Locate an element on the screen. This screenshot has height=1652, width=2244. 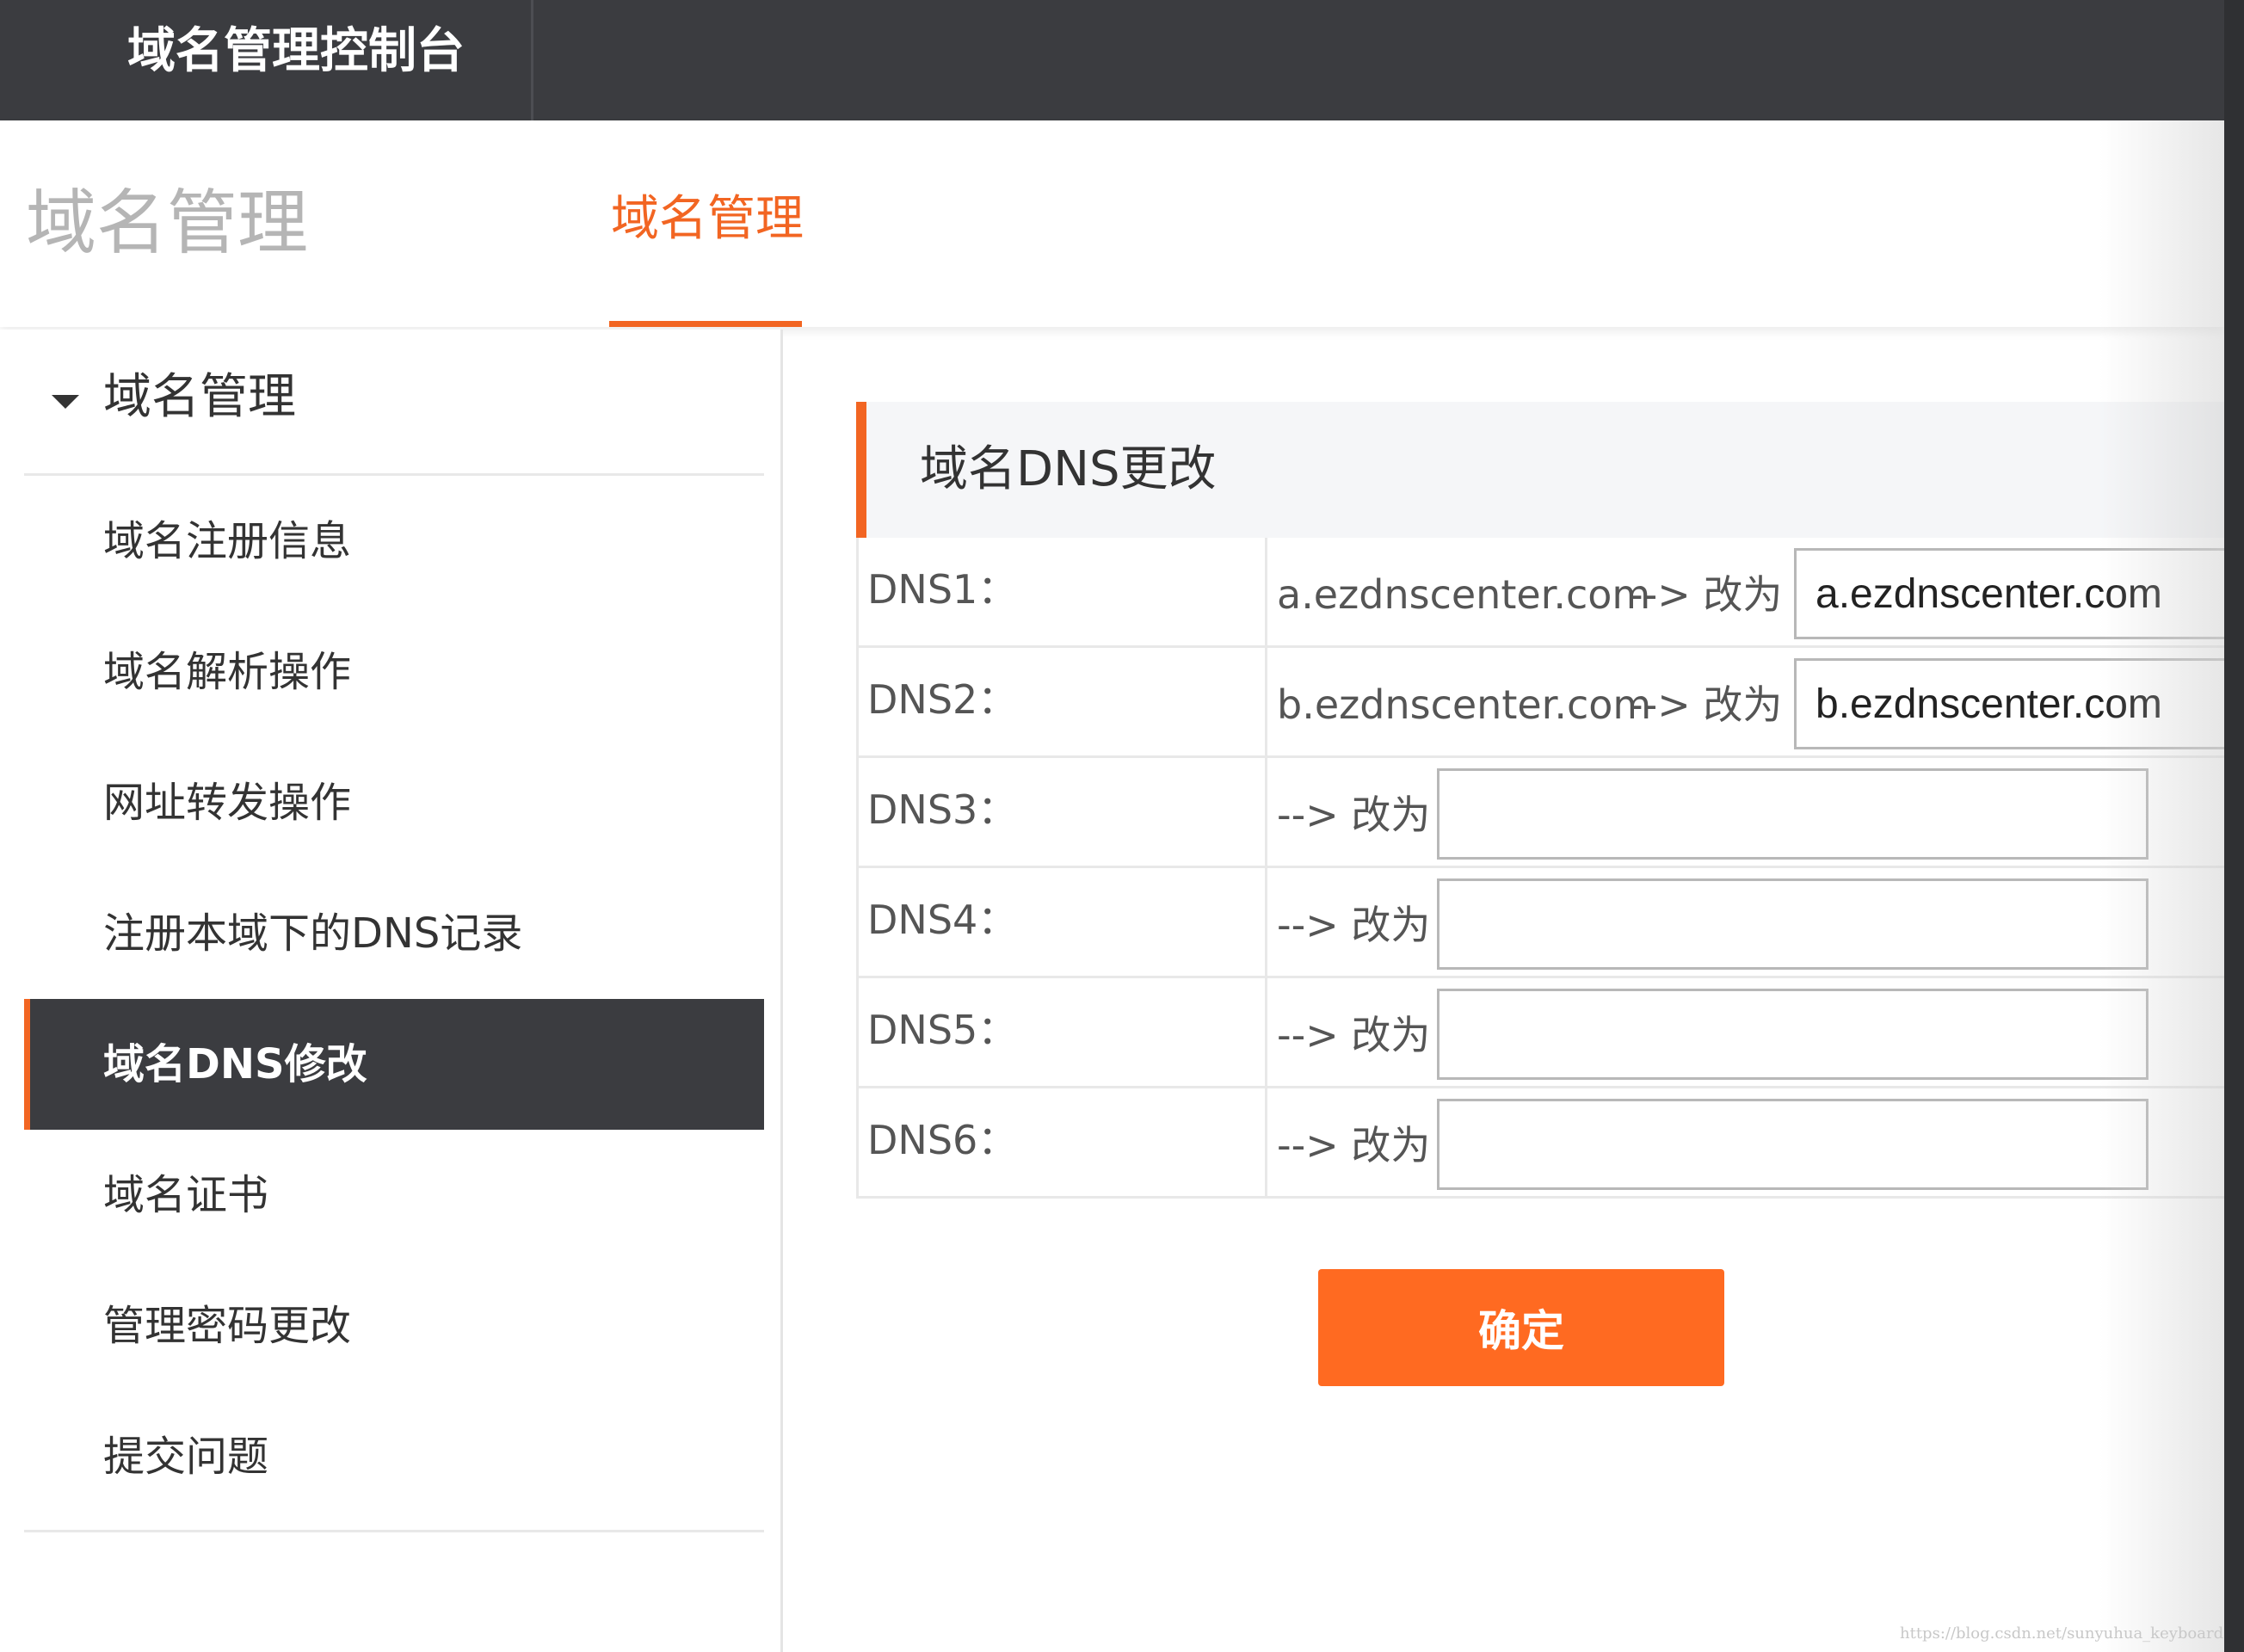
sidebar-item-dns-modify: 域名DNS修改 is located at coordinates (394, 1064).